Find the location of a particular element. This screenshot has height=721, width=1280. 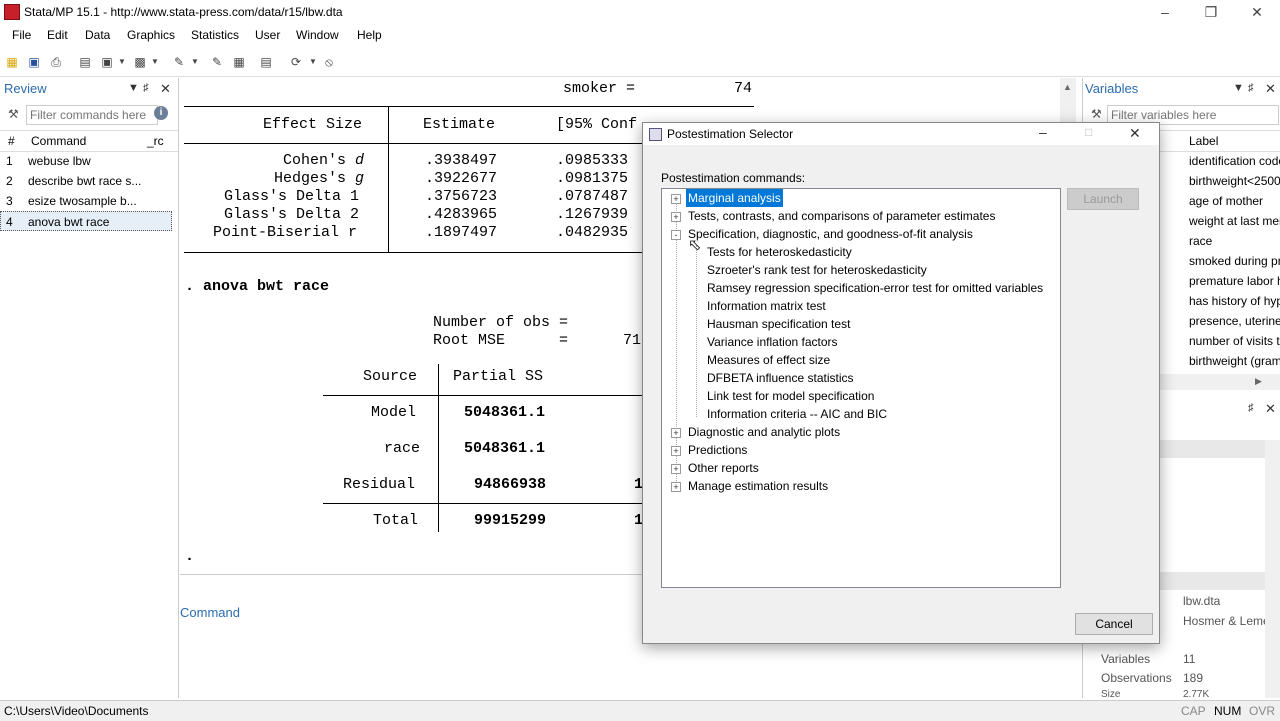

open-icon: ▦ is located at coordinates (12, 62).